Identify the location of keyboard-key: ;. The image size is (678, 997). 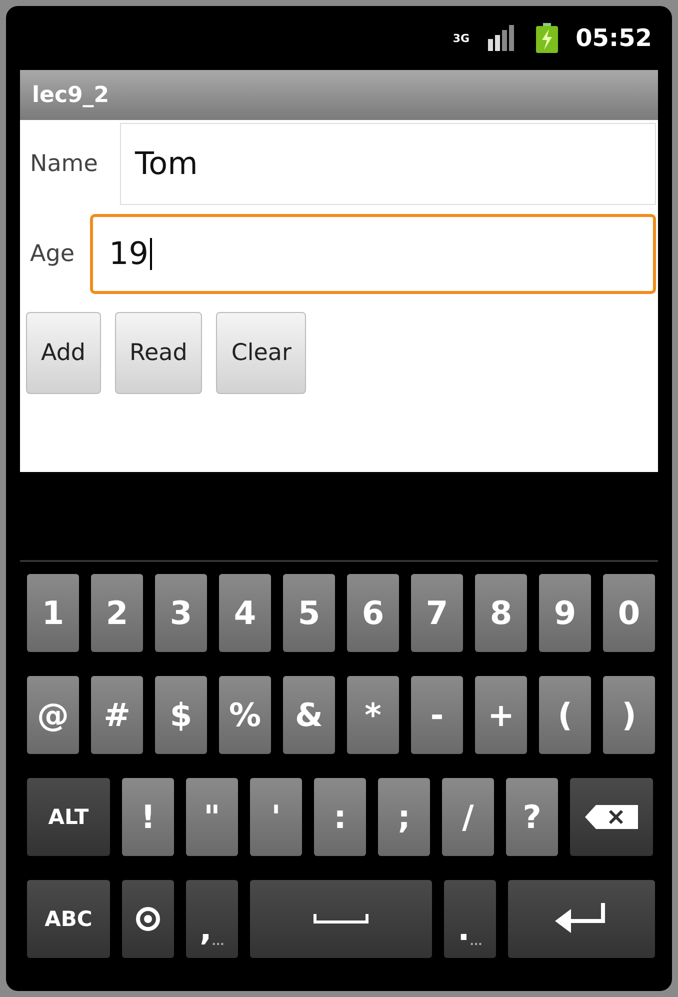
(404, 817).